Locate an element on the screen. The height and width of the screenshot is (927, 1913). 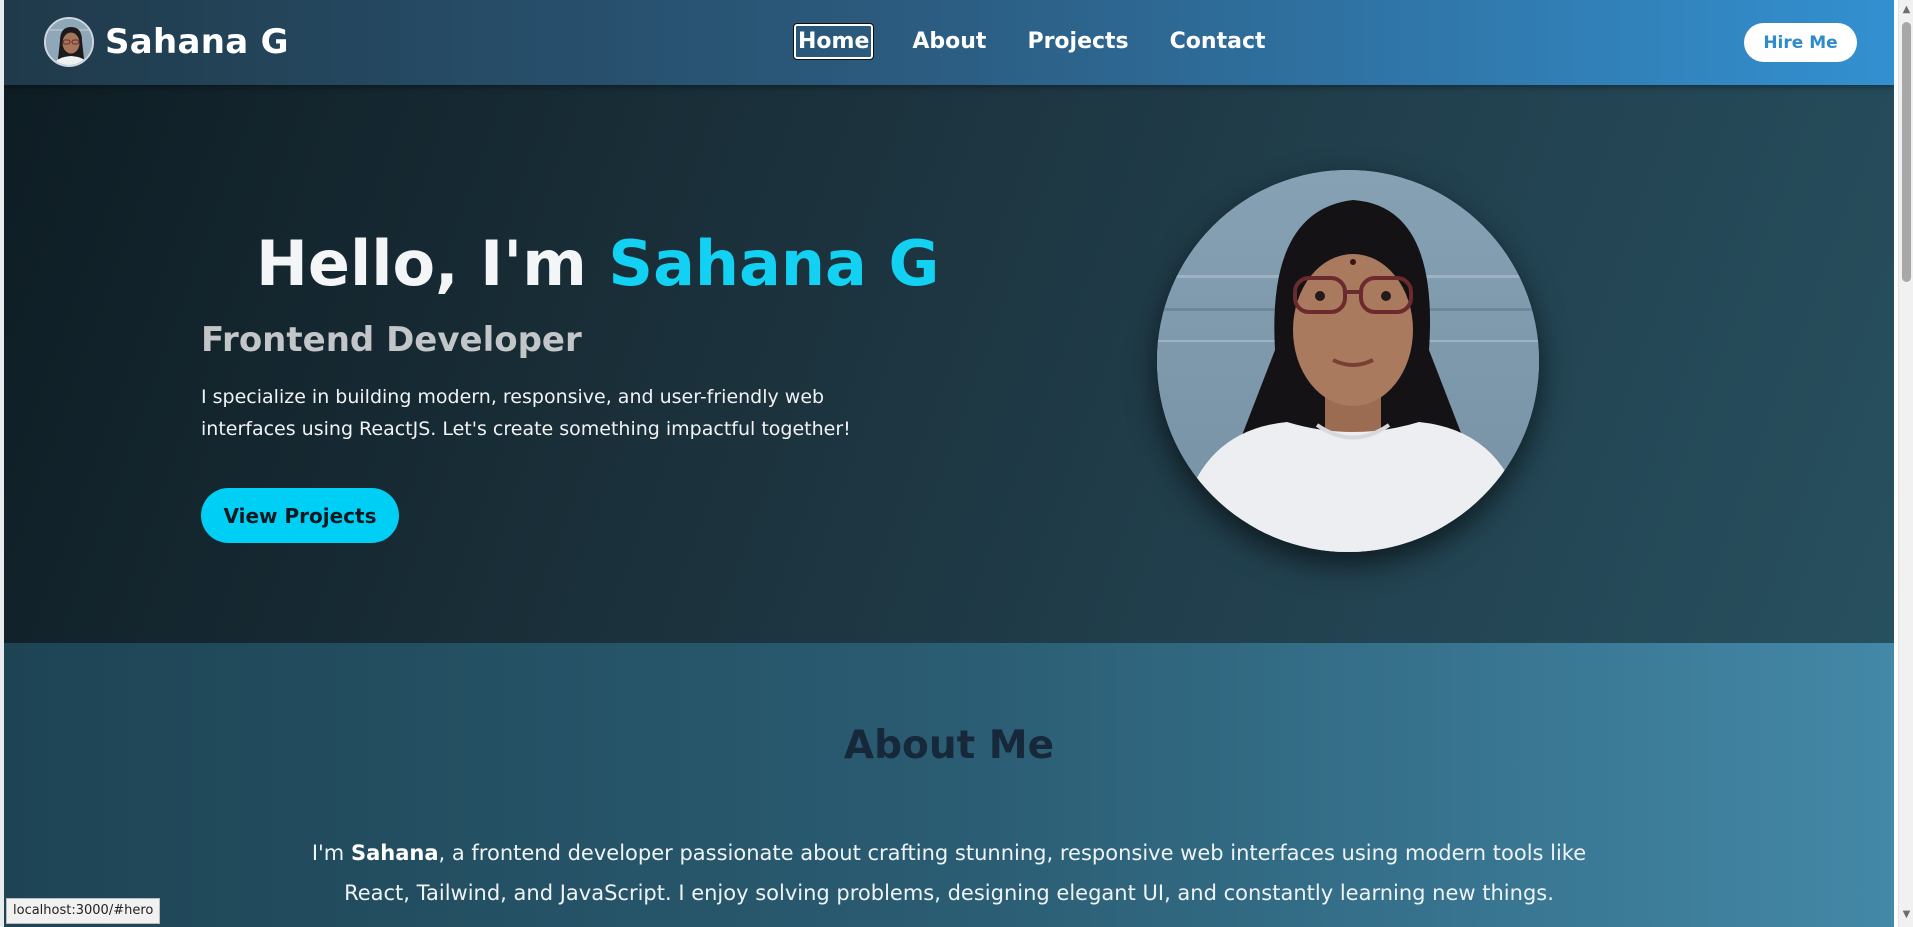
brand: Sahana G is located at coordinates (166, 42).